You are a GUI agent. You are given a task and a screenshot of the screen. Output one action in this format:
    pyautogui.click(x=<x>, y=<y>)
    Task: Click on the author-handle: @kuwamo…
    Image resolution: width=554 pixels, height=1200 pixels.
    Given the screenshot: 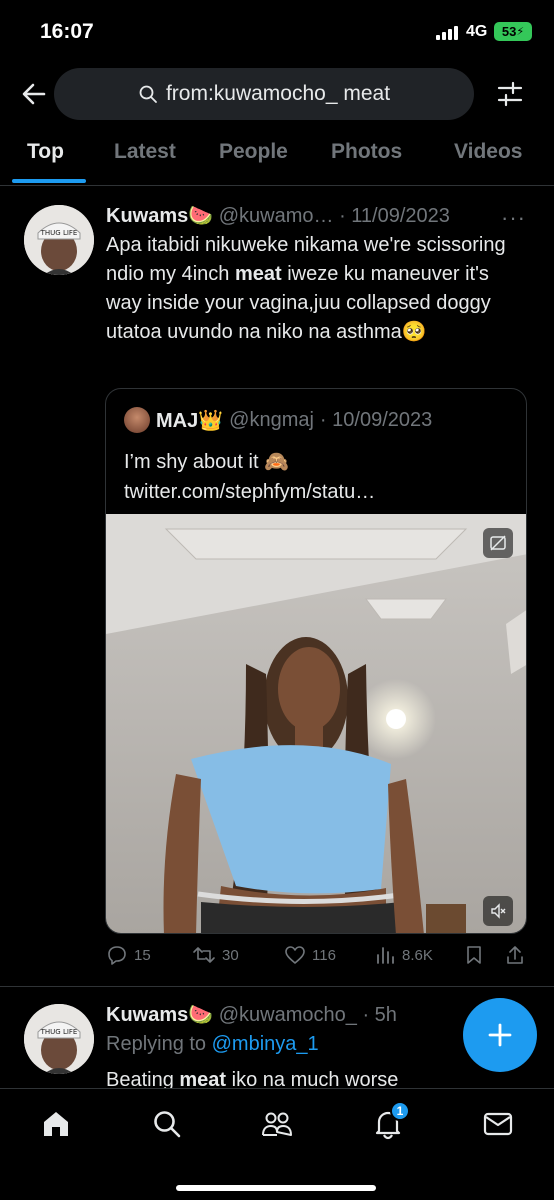 What is the action you would take?
    pyautogui.click(x=276, y=216)
    